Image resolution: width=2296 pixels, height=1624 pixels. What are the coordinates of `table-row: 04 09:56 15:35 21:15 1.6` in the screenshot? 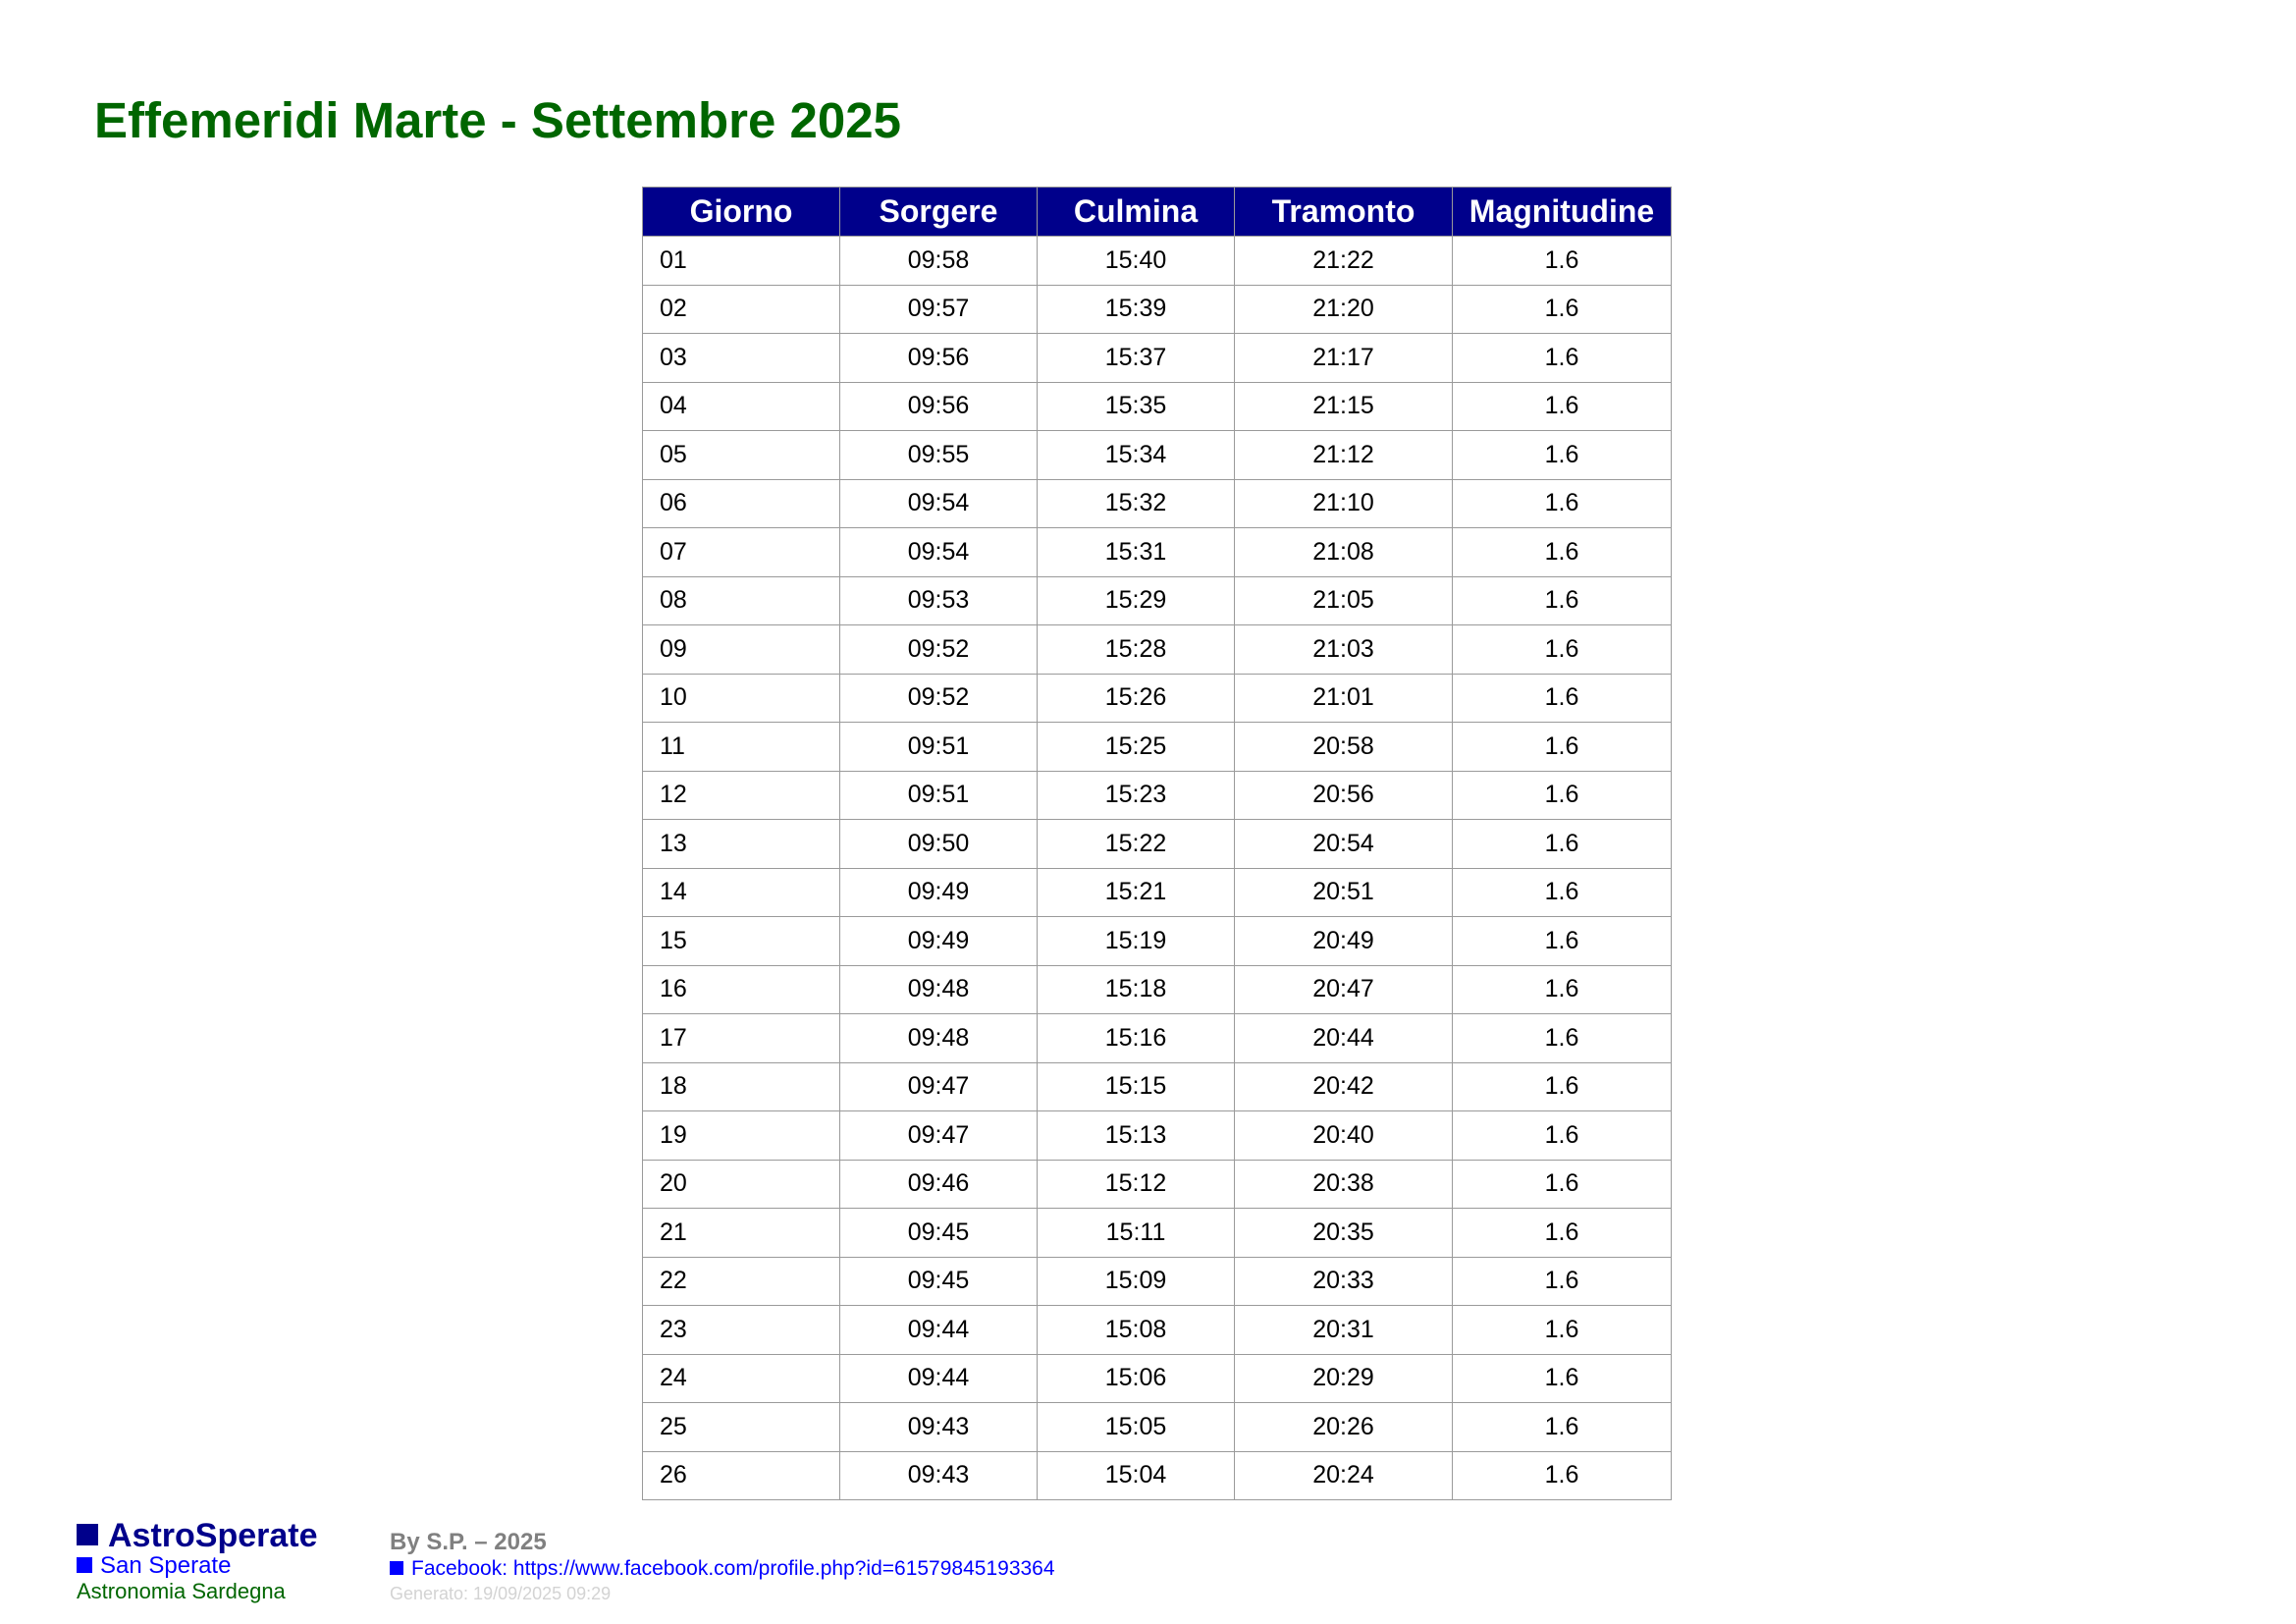 It's located at (1157, 406).